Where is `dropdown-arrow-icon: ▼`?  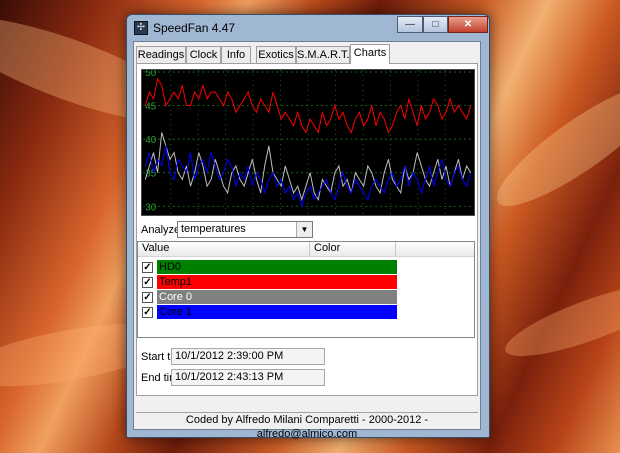 dropdown-arrow-icon: ▼ is located at coordinates (304, 229).